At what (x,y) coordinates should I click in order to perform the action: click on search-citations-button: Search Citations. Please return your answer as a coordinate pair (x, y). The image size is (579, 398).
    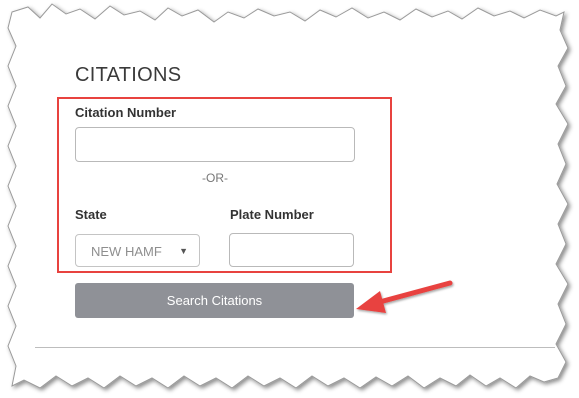
    Looking at the image, I should click on (214, 300).